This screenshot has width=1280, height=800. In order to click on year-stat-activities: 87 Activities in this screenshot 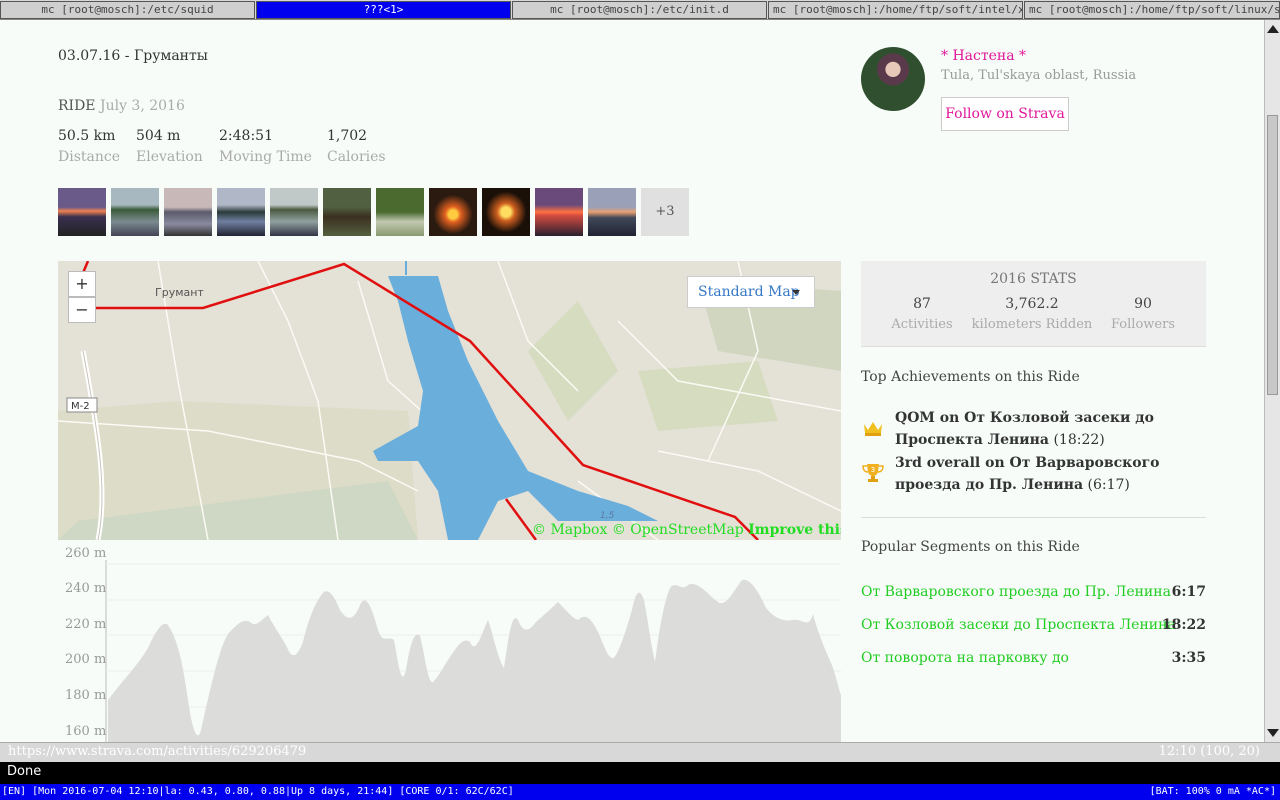, I will do `click(922, 314)`.